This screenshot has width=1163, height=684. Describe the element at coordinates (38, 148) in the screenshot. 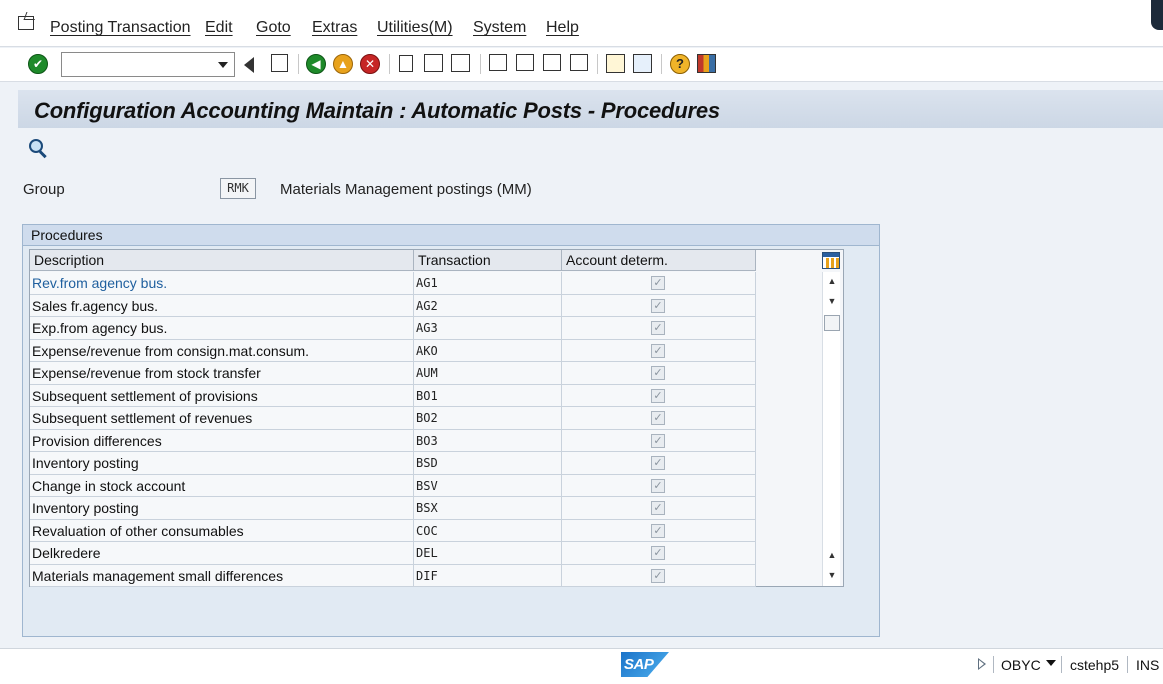

I see `display-change-icon` at that location.